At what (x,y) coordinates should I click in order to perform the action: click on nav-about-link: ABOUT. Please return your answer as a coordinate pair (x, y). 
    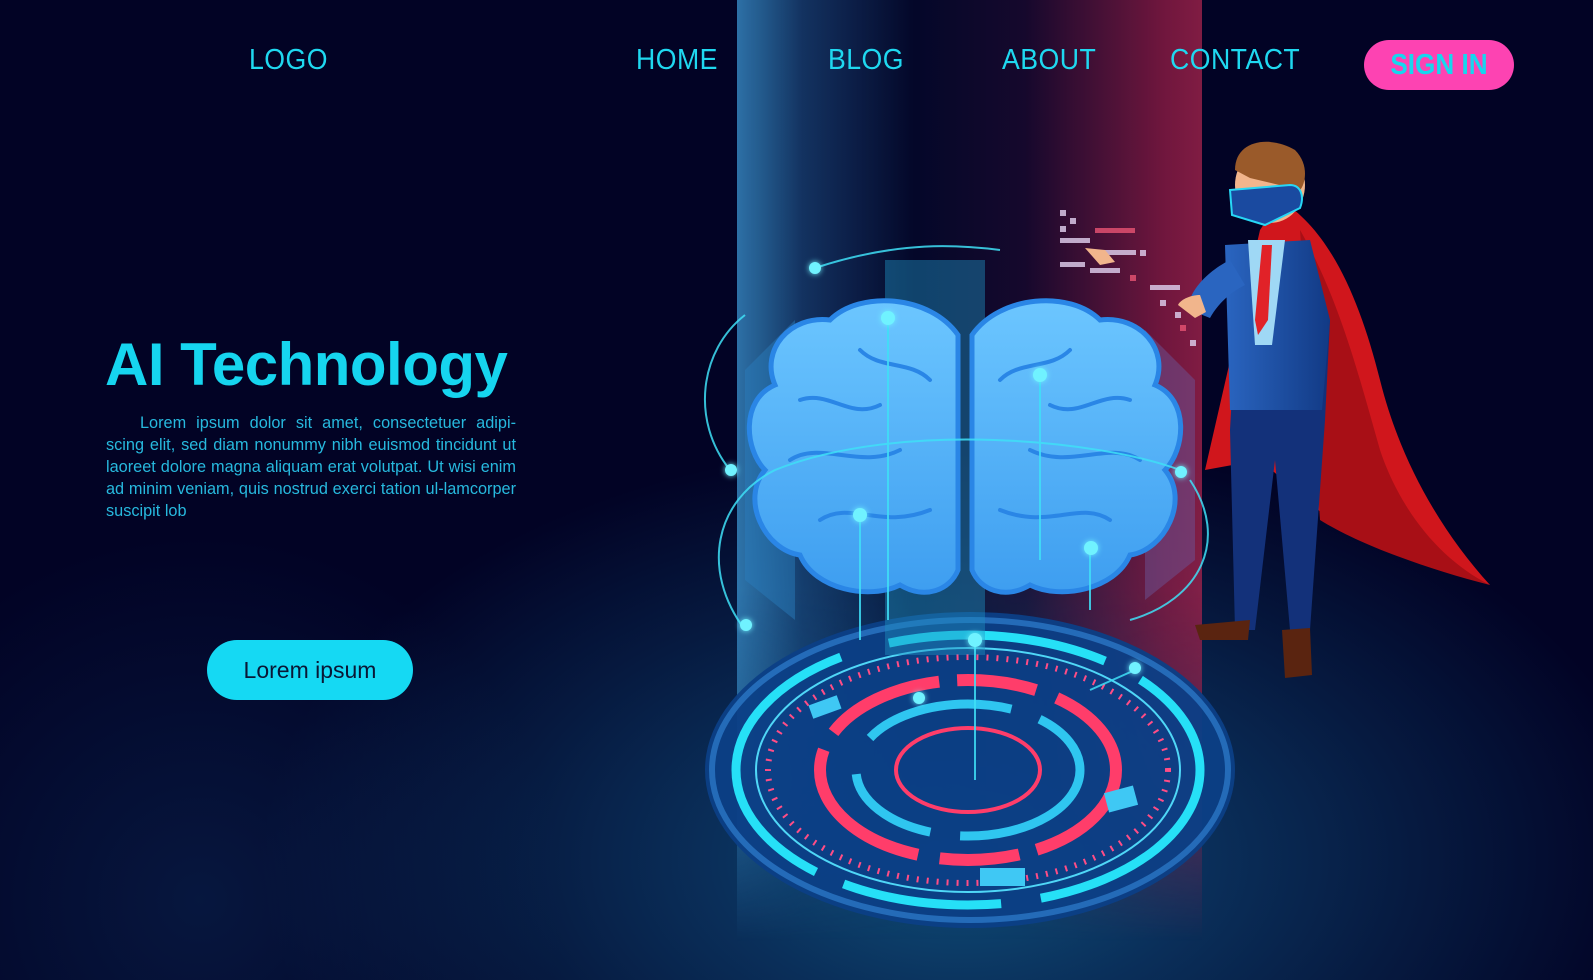
    Looking at the image, I should click on (1049, 60).